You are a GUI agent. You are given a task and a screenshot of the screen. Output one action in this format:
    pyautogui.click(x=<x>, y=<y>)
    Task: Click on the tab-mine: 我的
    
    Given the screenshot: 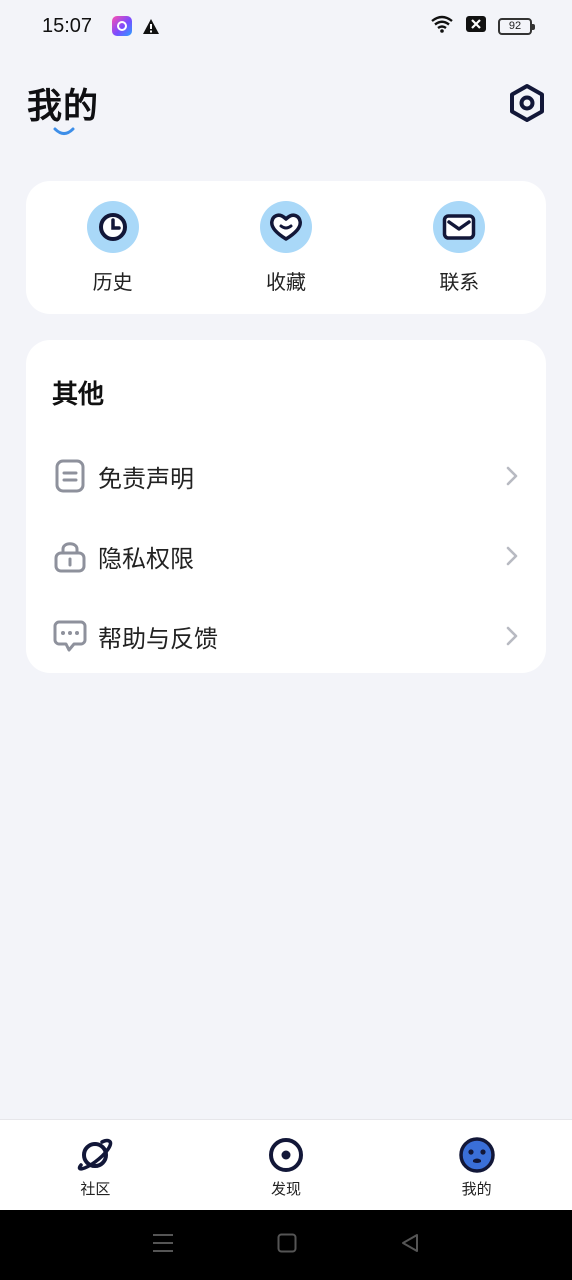 What is the action you would take?
    pyautogui.click(x=476, y=1165)
    